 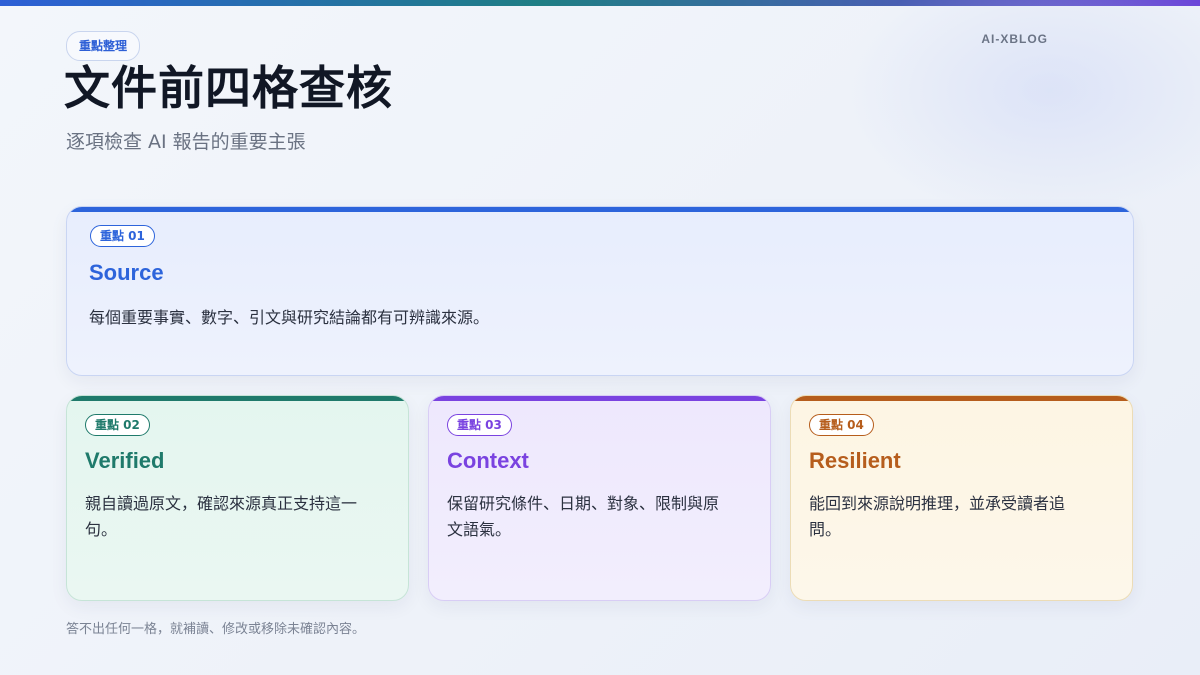 What do you see at coordinates (221, 516) in the screenshot?
I see `card-description: 親自讀過原文，確認來源真正支持這一句。` at bounding box center [221, 516].